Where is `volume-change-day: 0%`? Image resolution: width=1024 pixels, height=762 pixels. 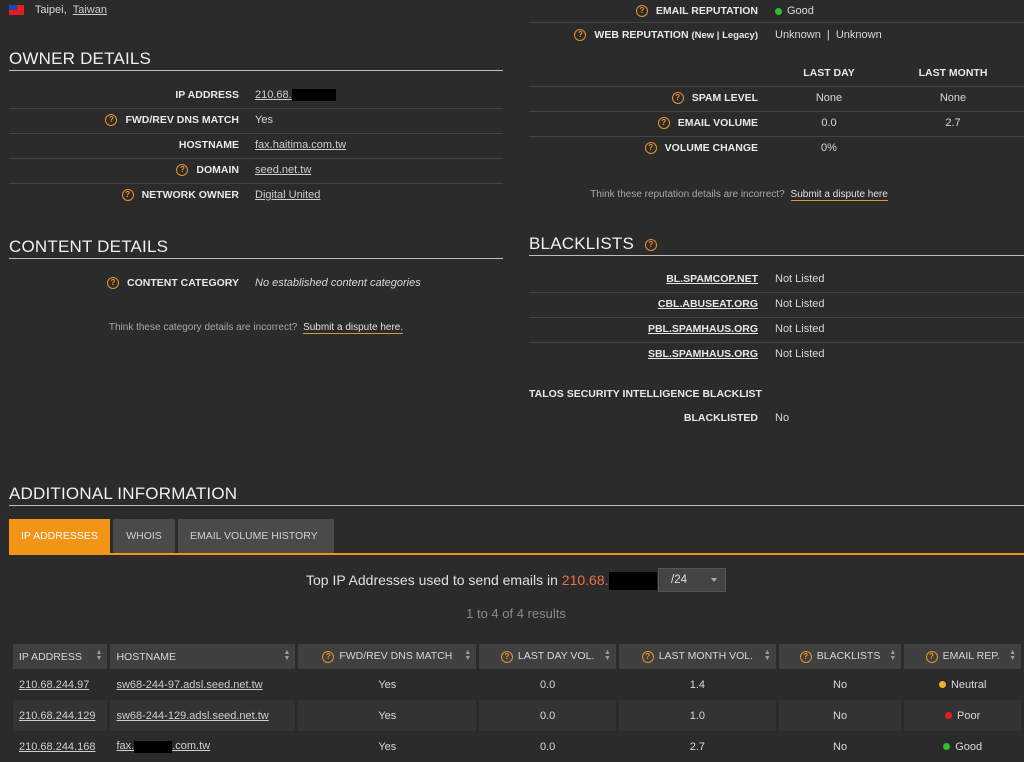 volume-change-day: 0% is located at coordinates (829, 148).